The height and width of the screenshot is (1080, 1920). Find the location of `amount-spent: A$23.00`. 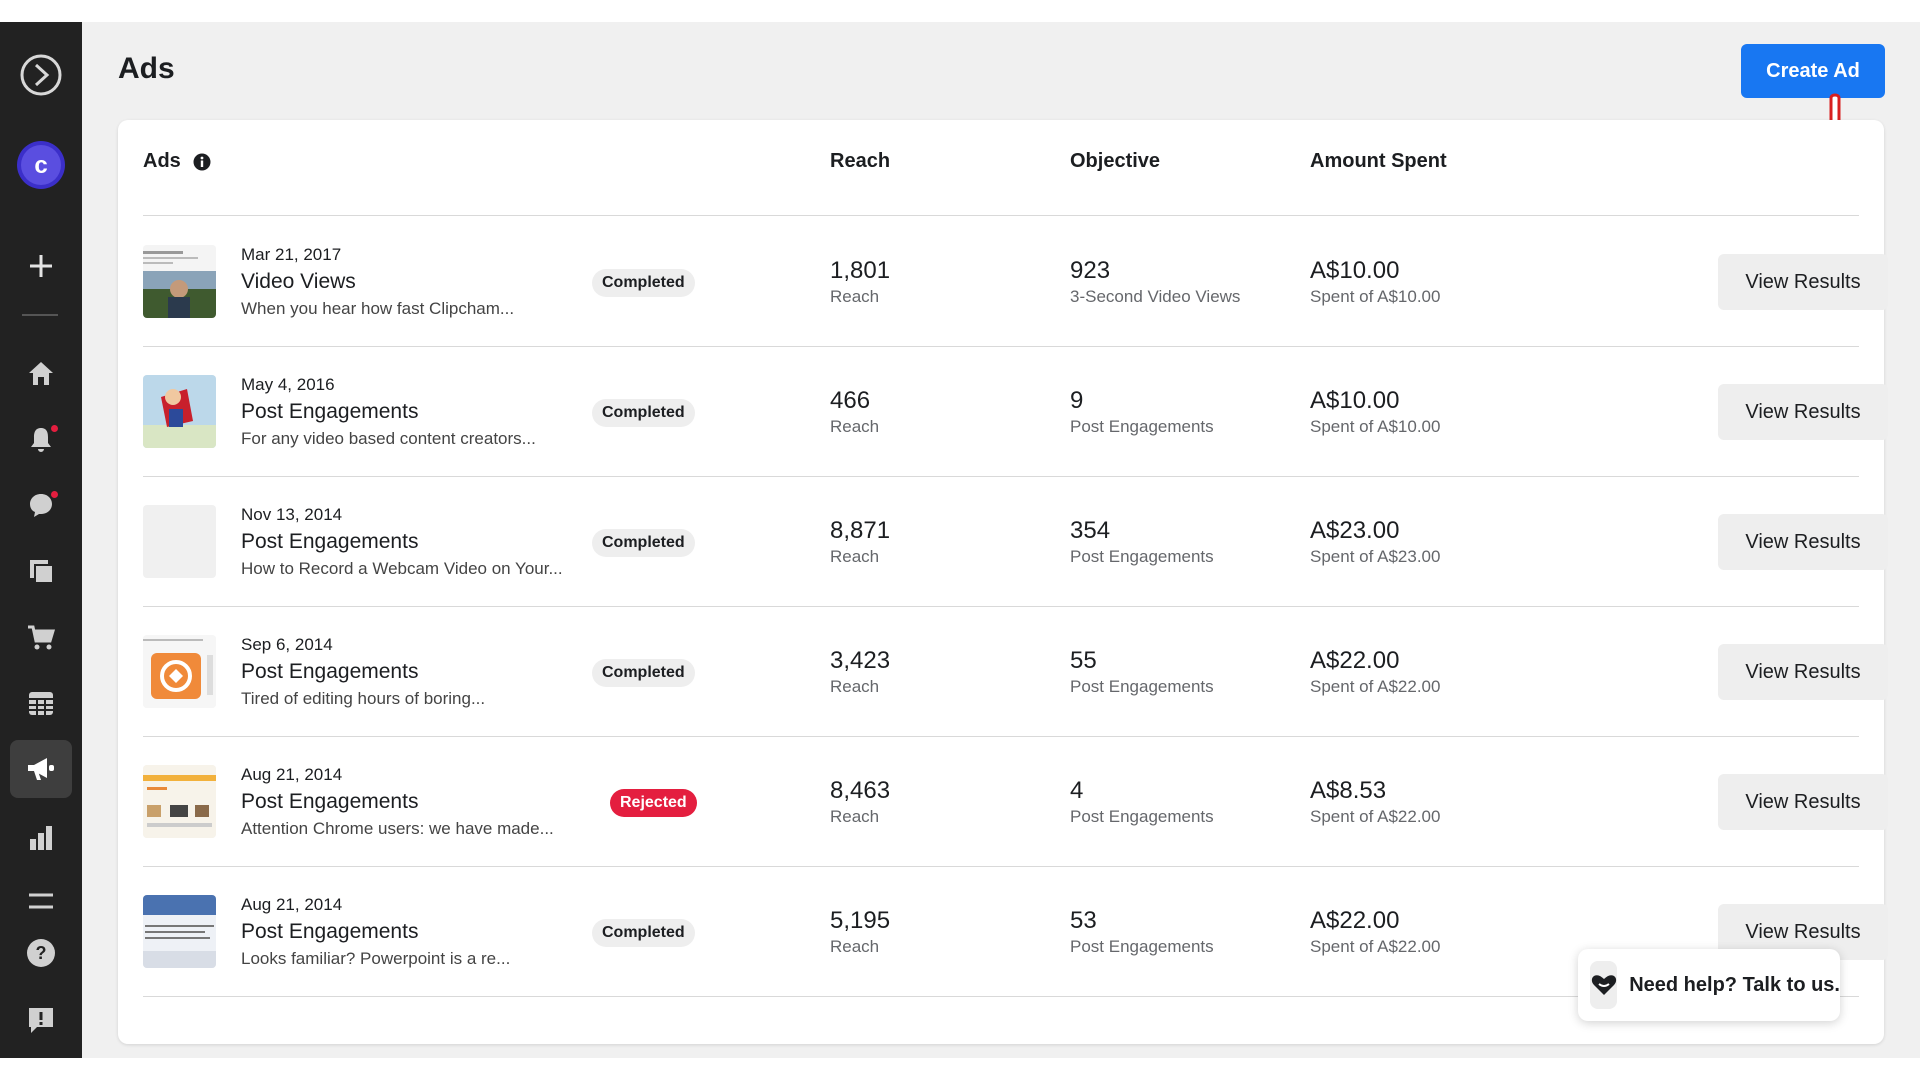

amount-spent: A$23.00 is located at coordinates (1355, 530).